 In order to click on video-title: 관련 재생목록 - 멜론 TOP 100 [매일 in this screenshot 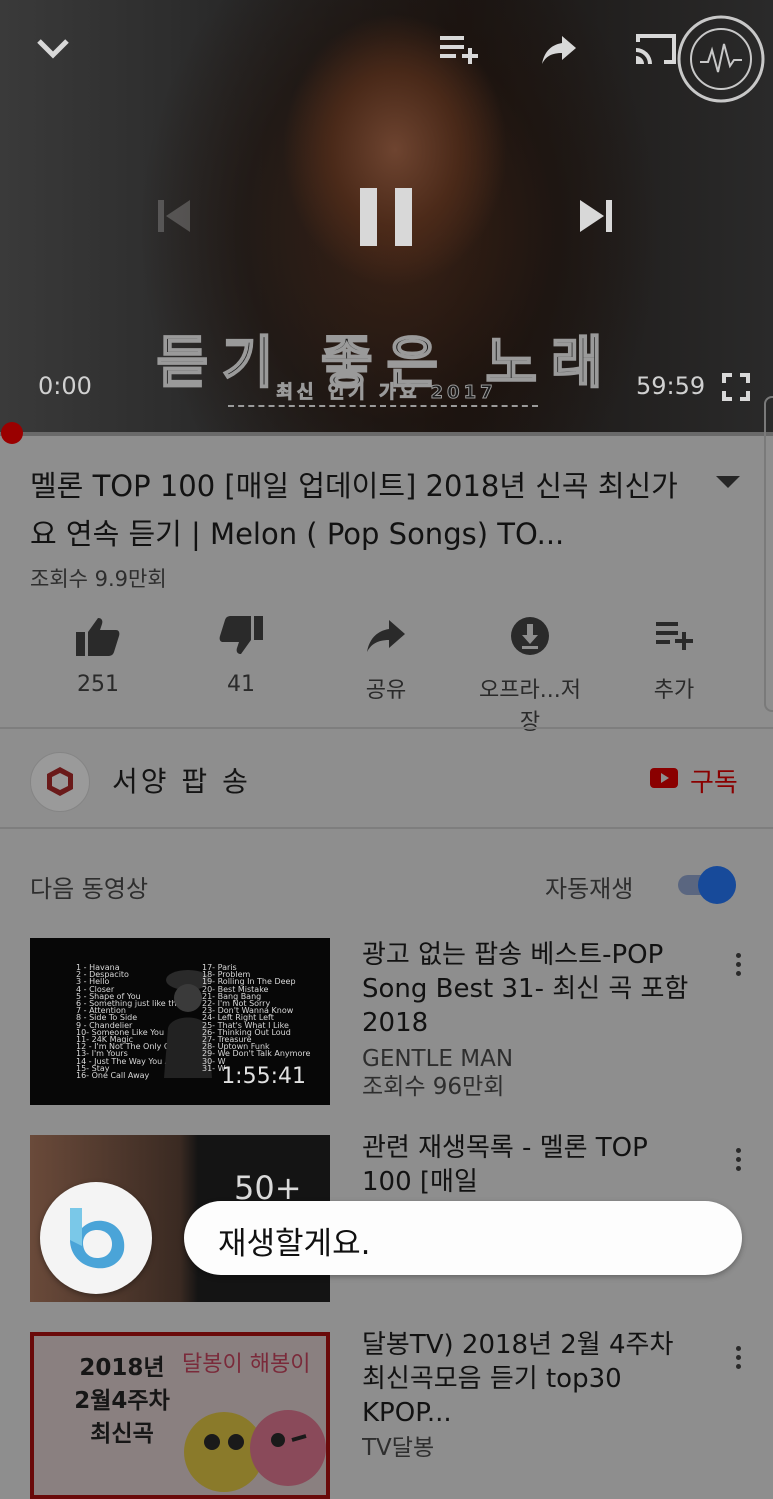, I will do `click(532, 1165)`.